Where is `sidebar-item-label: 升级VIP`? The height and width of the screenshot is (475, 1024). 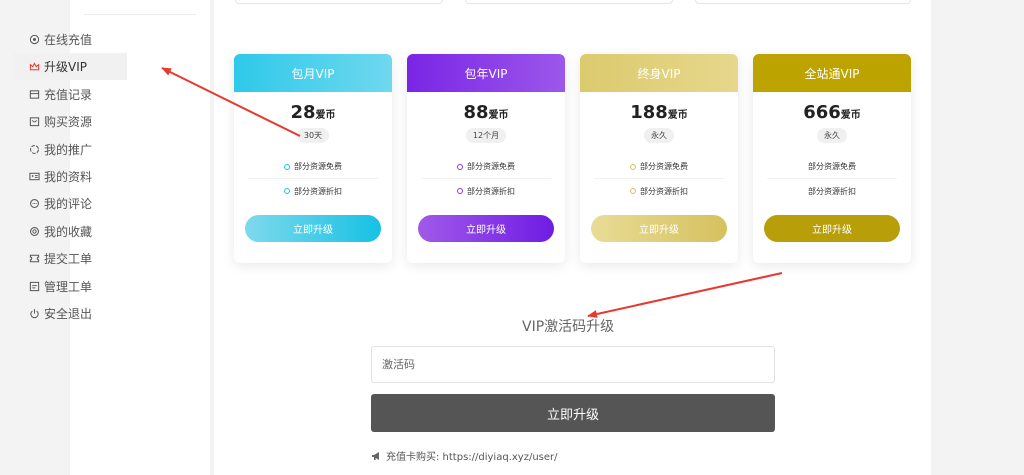 sidebar-item-label: 升级VIP is located at coordinates (65, 67).